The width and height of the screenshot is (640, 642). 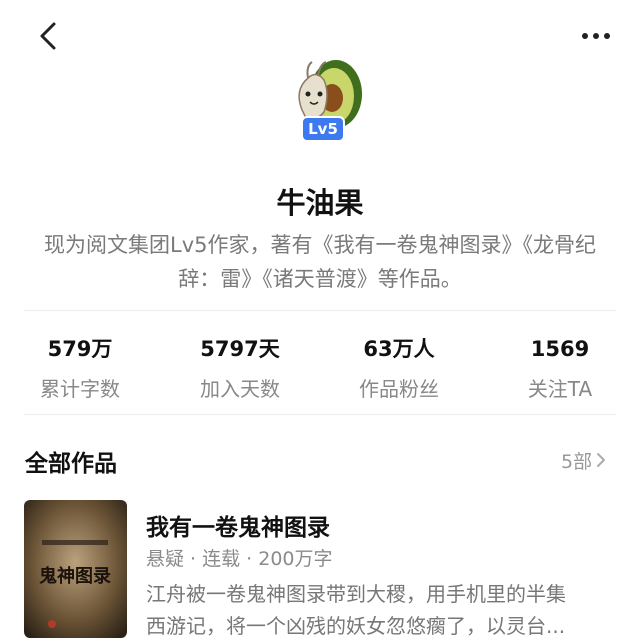 What do you see at coordinates (75, 576) in the screenshot?
I see `cover-title: 鬼神图录` at bounding box center [75, 576].